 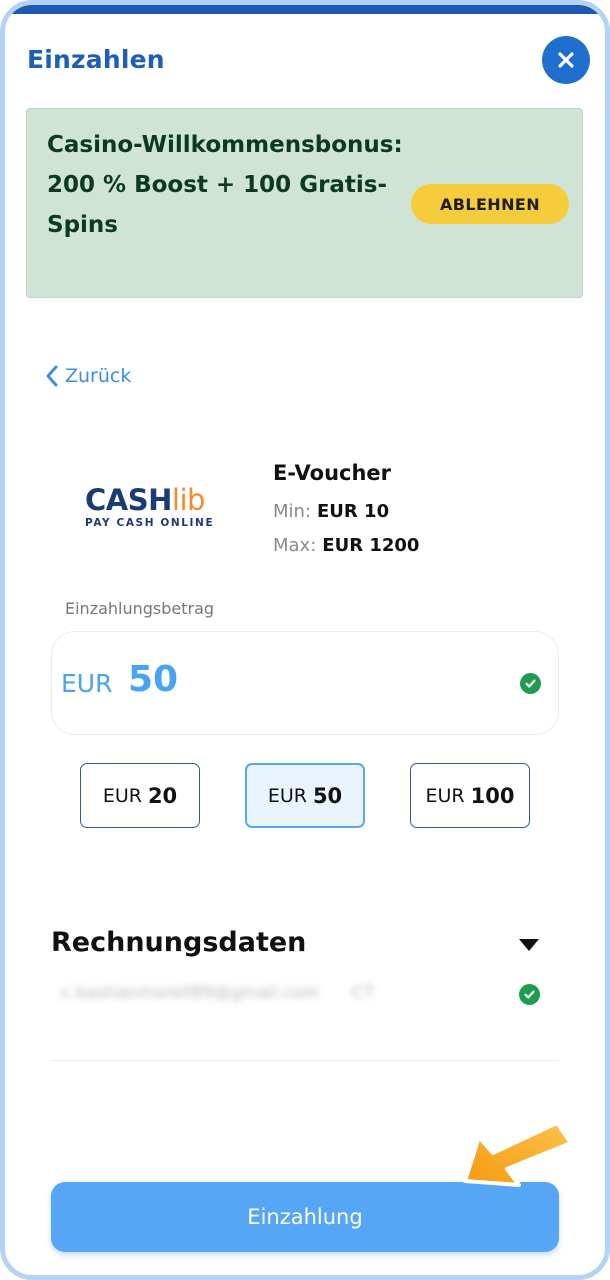 I want to click on caret-down-icon, so click(x=529, y=945).